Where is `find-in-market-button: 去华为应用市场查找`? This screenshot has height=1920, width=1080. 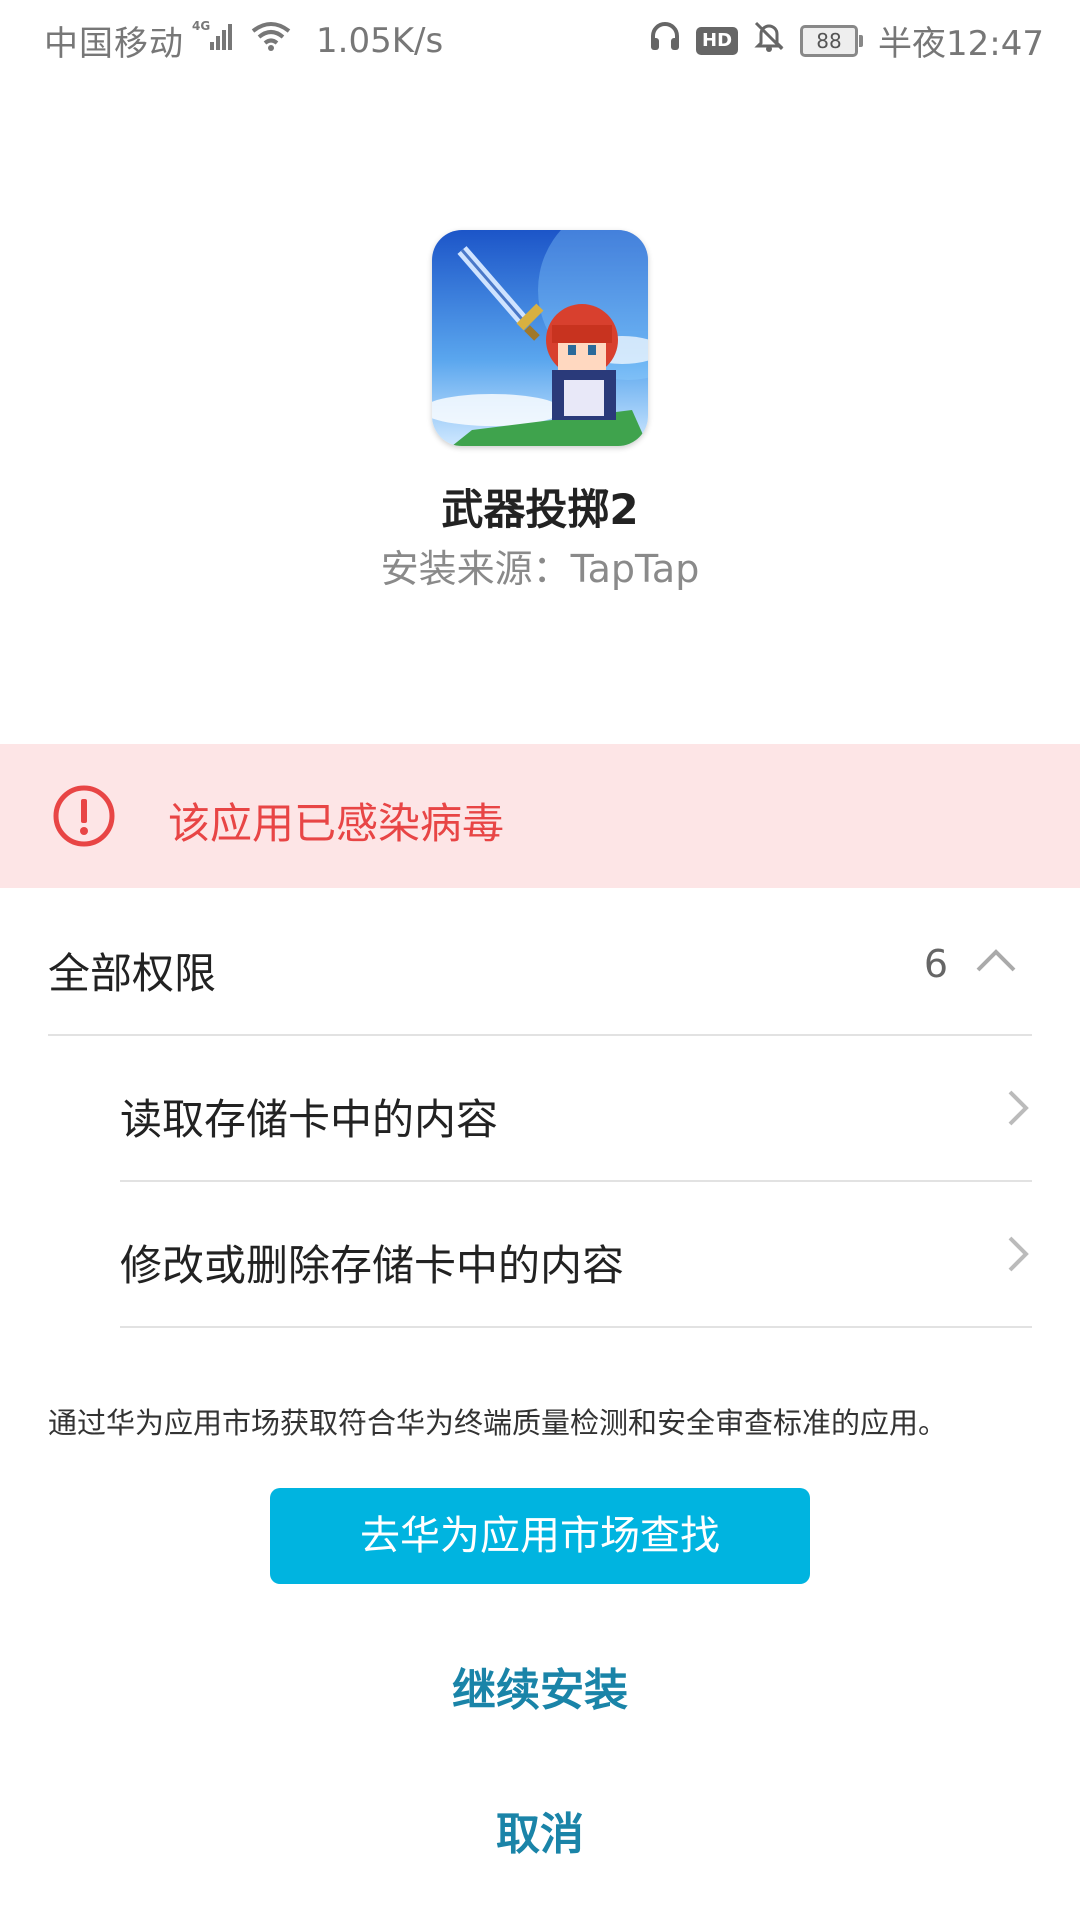 find-in-market-button: 去华为应用市场查找 is located at coordinates (540, 1536).